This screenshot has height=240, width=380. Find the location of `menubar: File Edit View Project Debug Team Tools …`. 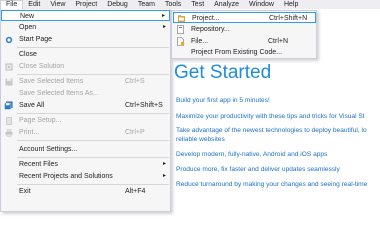

menubar: File Edit View Project Debug Team Tools … is located at coordinates (190, 4).